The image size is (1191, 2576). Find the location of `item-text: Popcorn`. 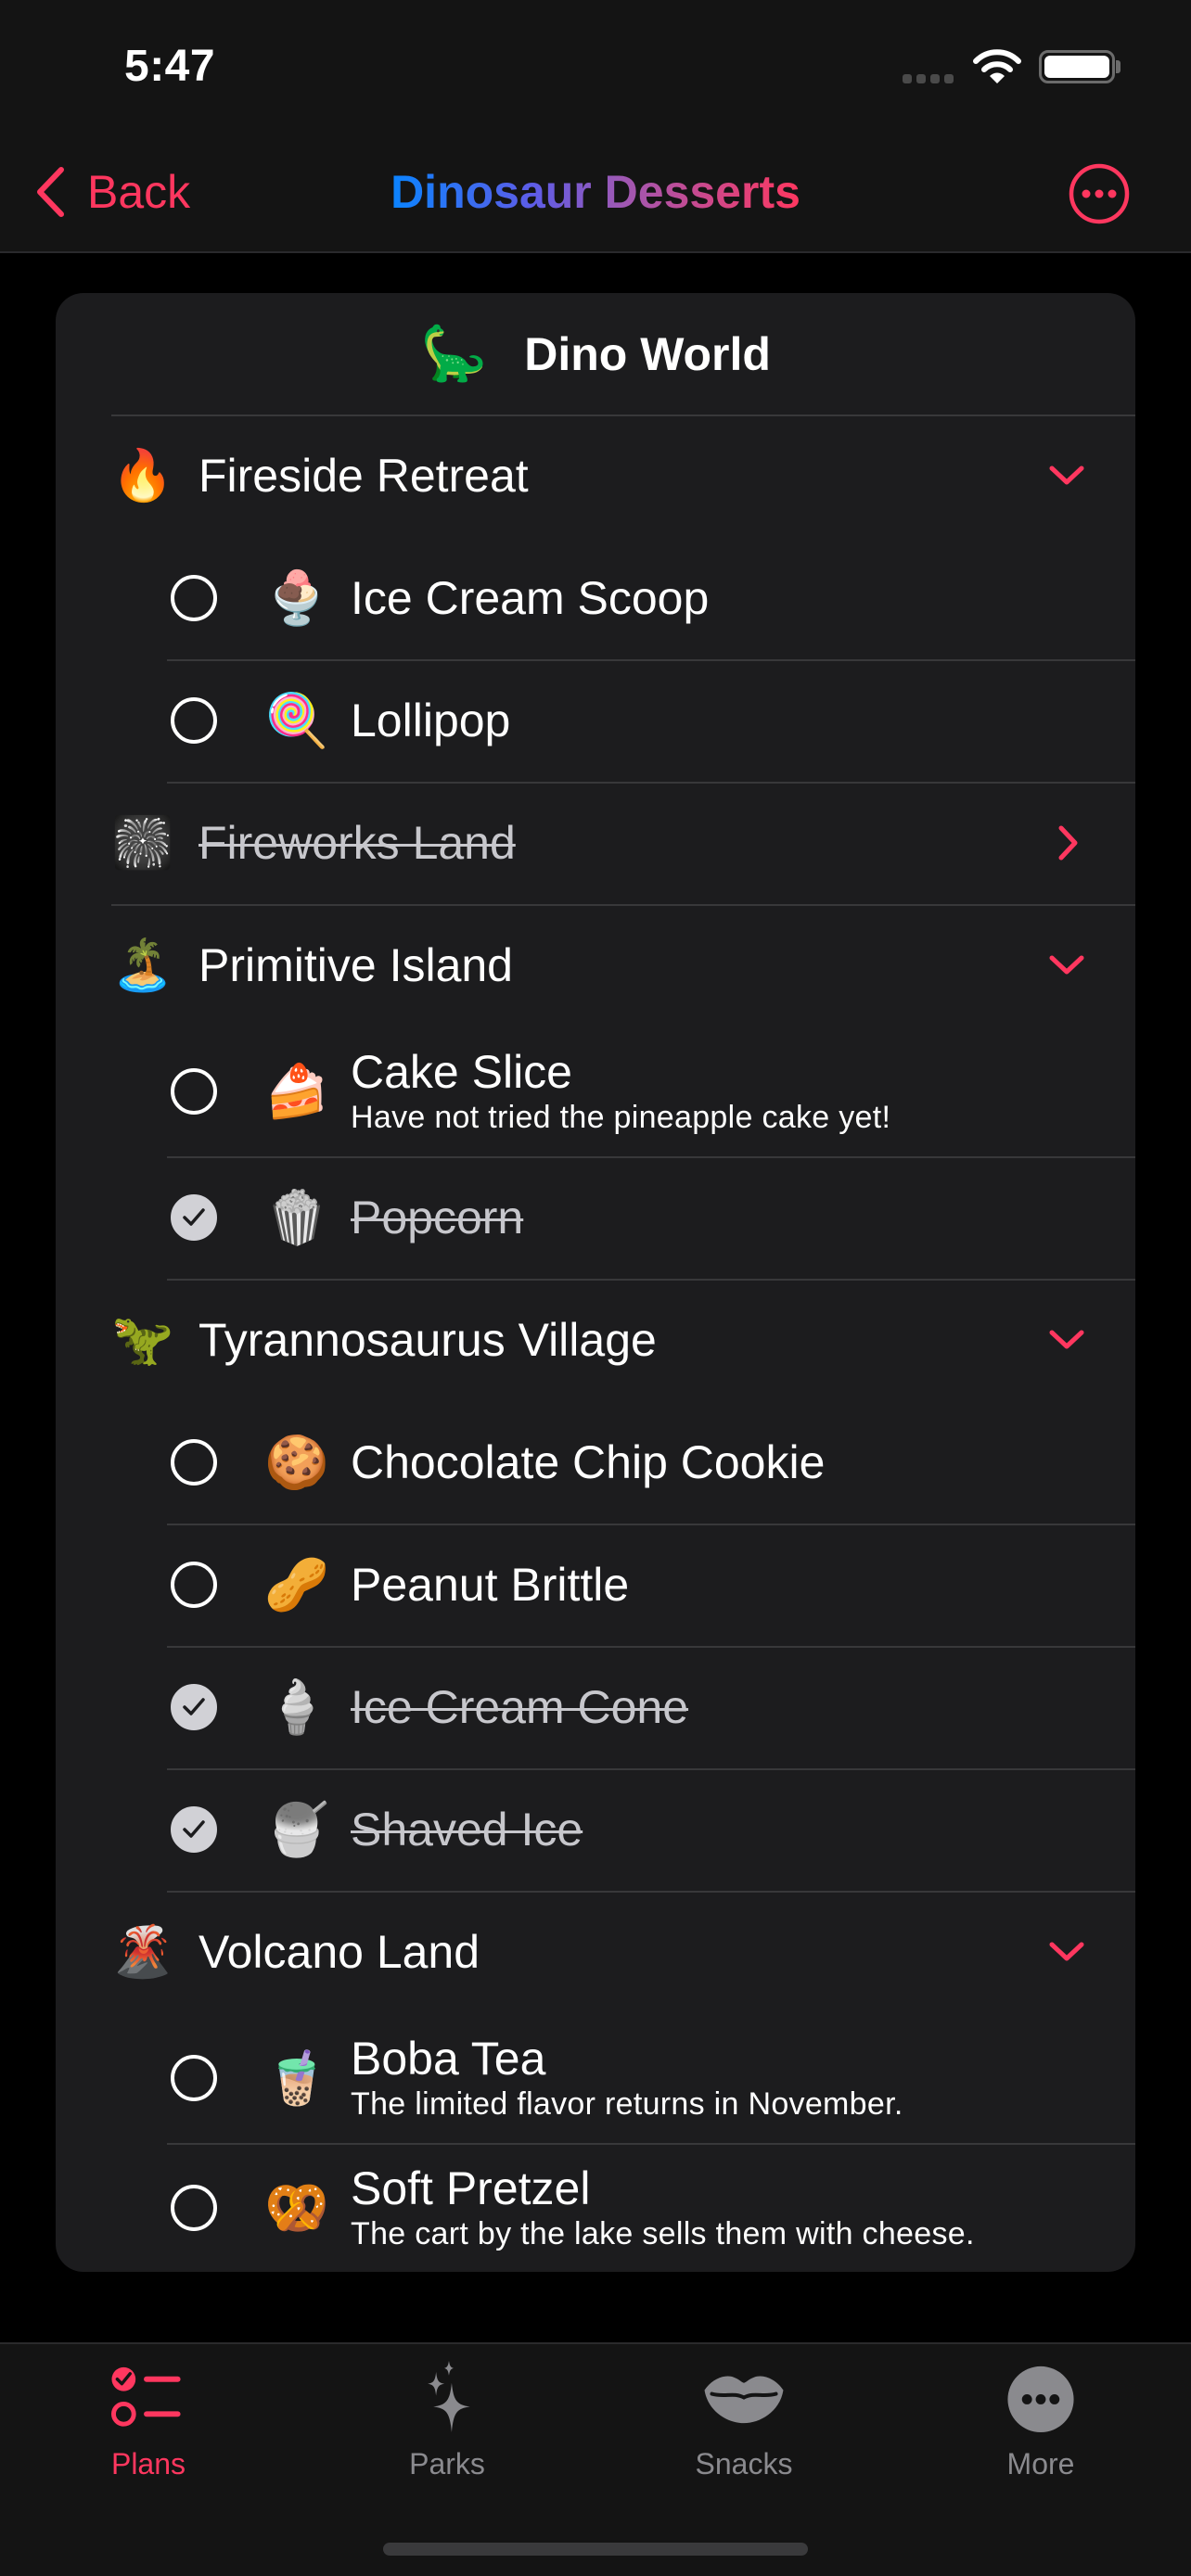

item-text: Popcorn is located at coordinates (734, 1217).